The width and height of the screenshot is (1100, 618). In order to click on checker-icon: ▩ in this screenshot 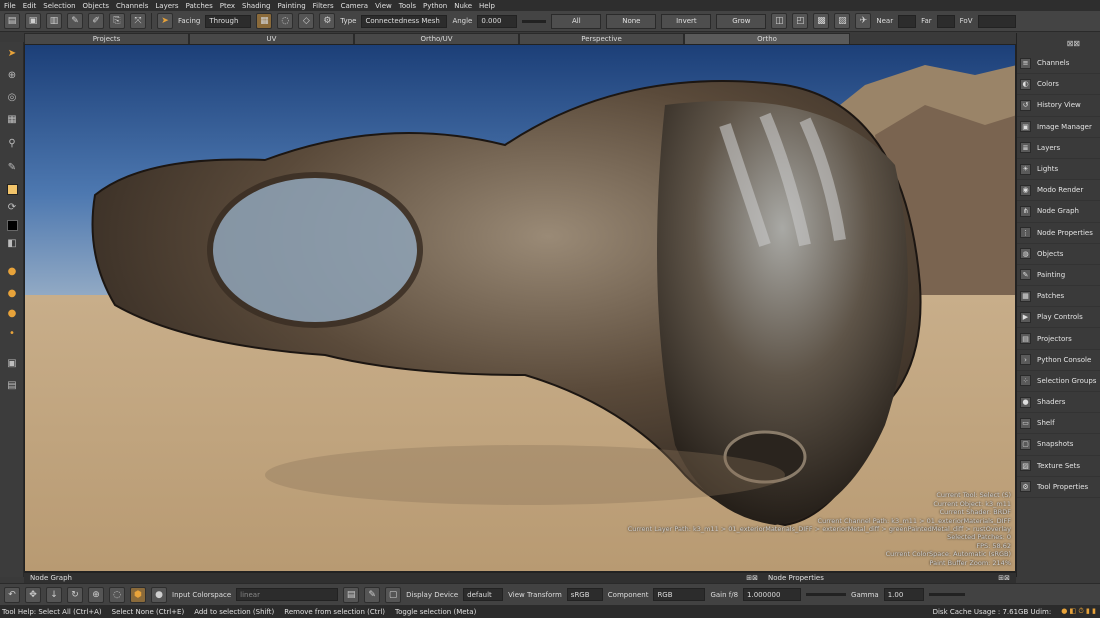, I will do `click(821, 21)`.